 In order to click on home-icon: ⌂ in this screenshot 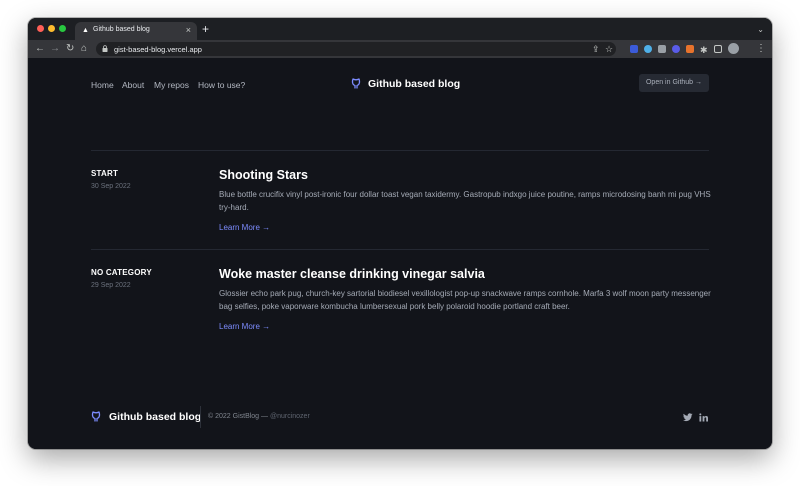, I will do `click(84, 49)`.